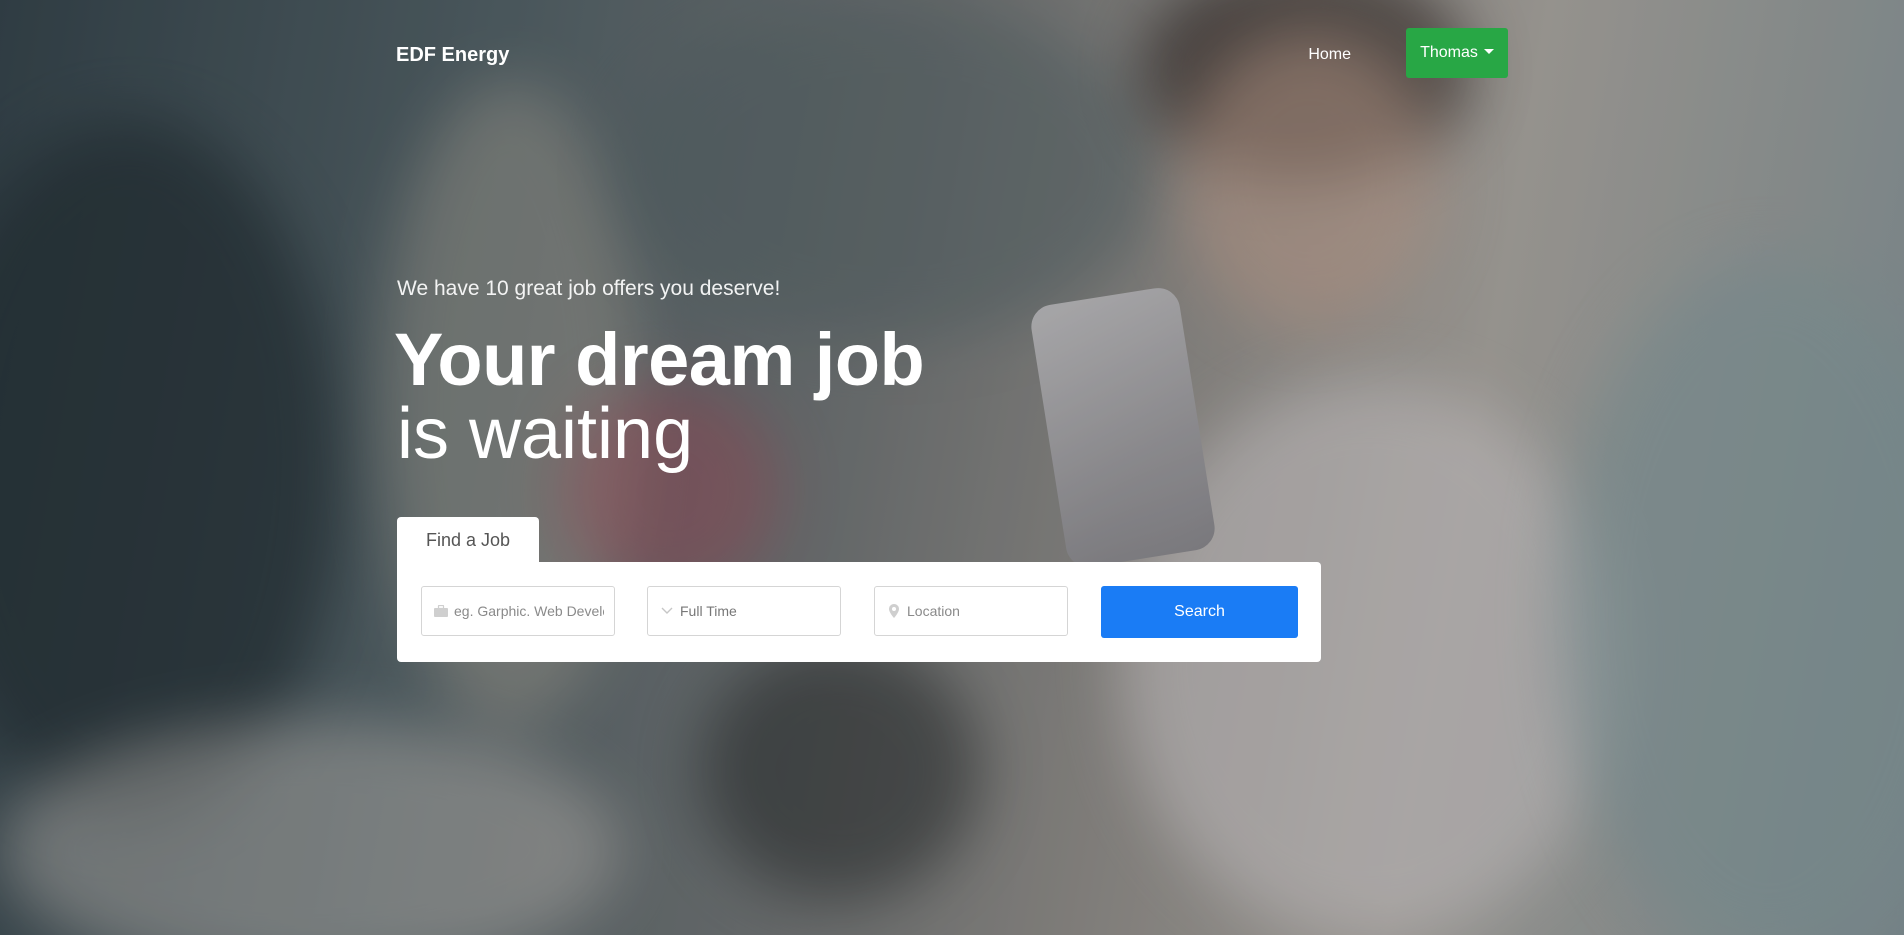 The width and height of the screenshot is (1904, 935). I want to click on location-input, so click(982, 611).